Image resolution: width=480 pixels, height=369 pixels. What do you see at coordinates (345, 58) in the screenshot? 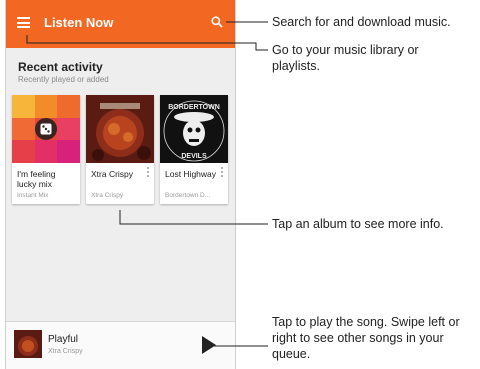
I see `callout-menu: Go to your music library or playlists.` at bounding box center [345, 58].